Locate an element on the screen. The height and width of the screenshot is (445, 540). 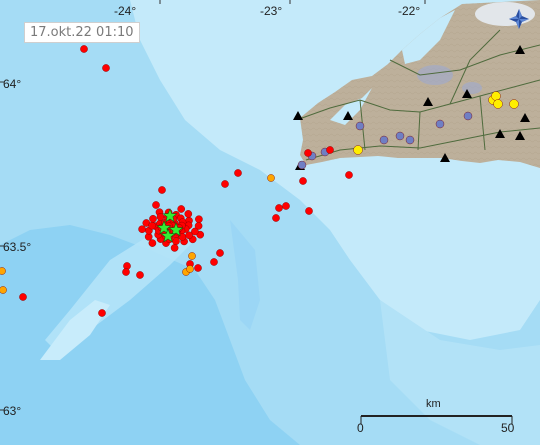
scale-start-label: 0 is located at coordinates (360, 428).